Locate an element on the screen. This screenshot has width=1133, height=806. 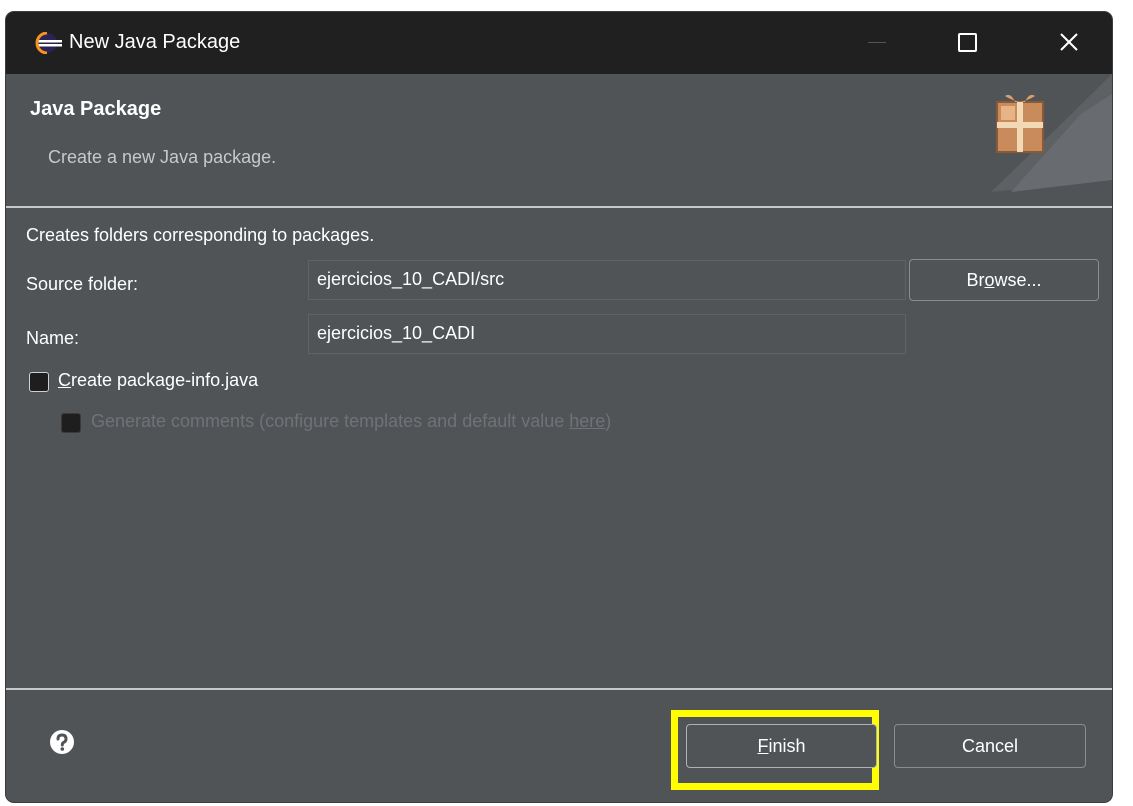
browse-label-pre: Br is located at coordinates (975, 280).